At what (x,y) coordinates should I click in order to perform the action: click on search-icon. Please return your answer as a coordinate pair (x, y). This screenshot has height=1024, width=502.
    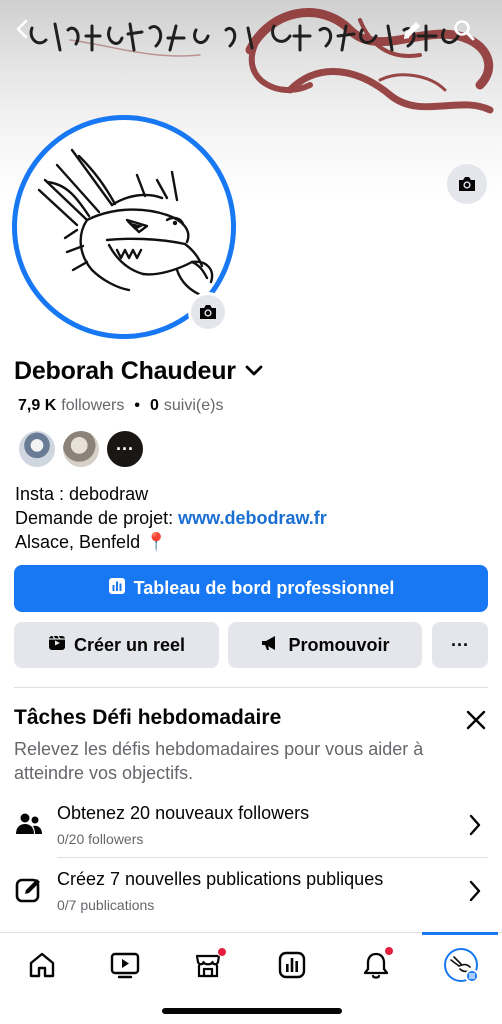
    Looking at the image, I should click on (469, 35).